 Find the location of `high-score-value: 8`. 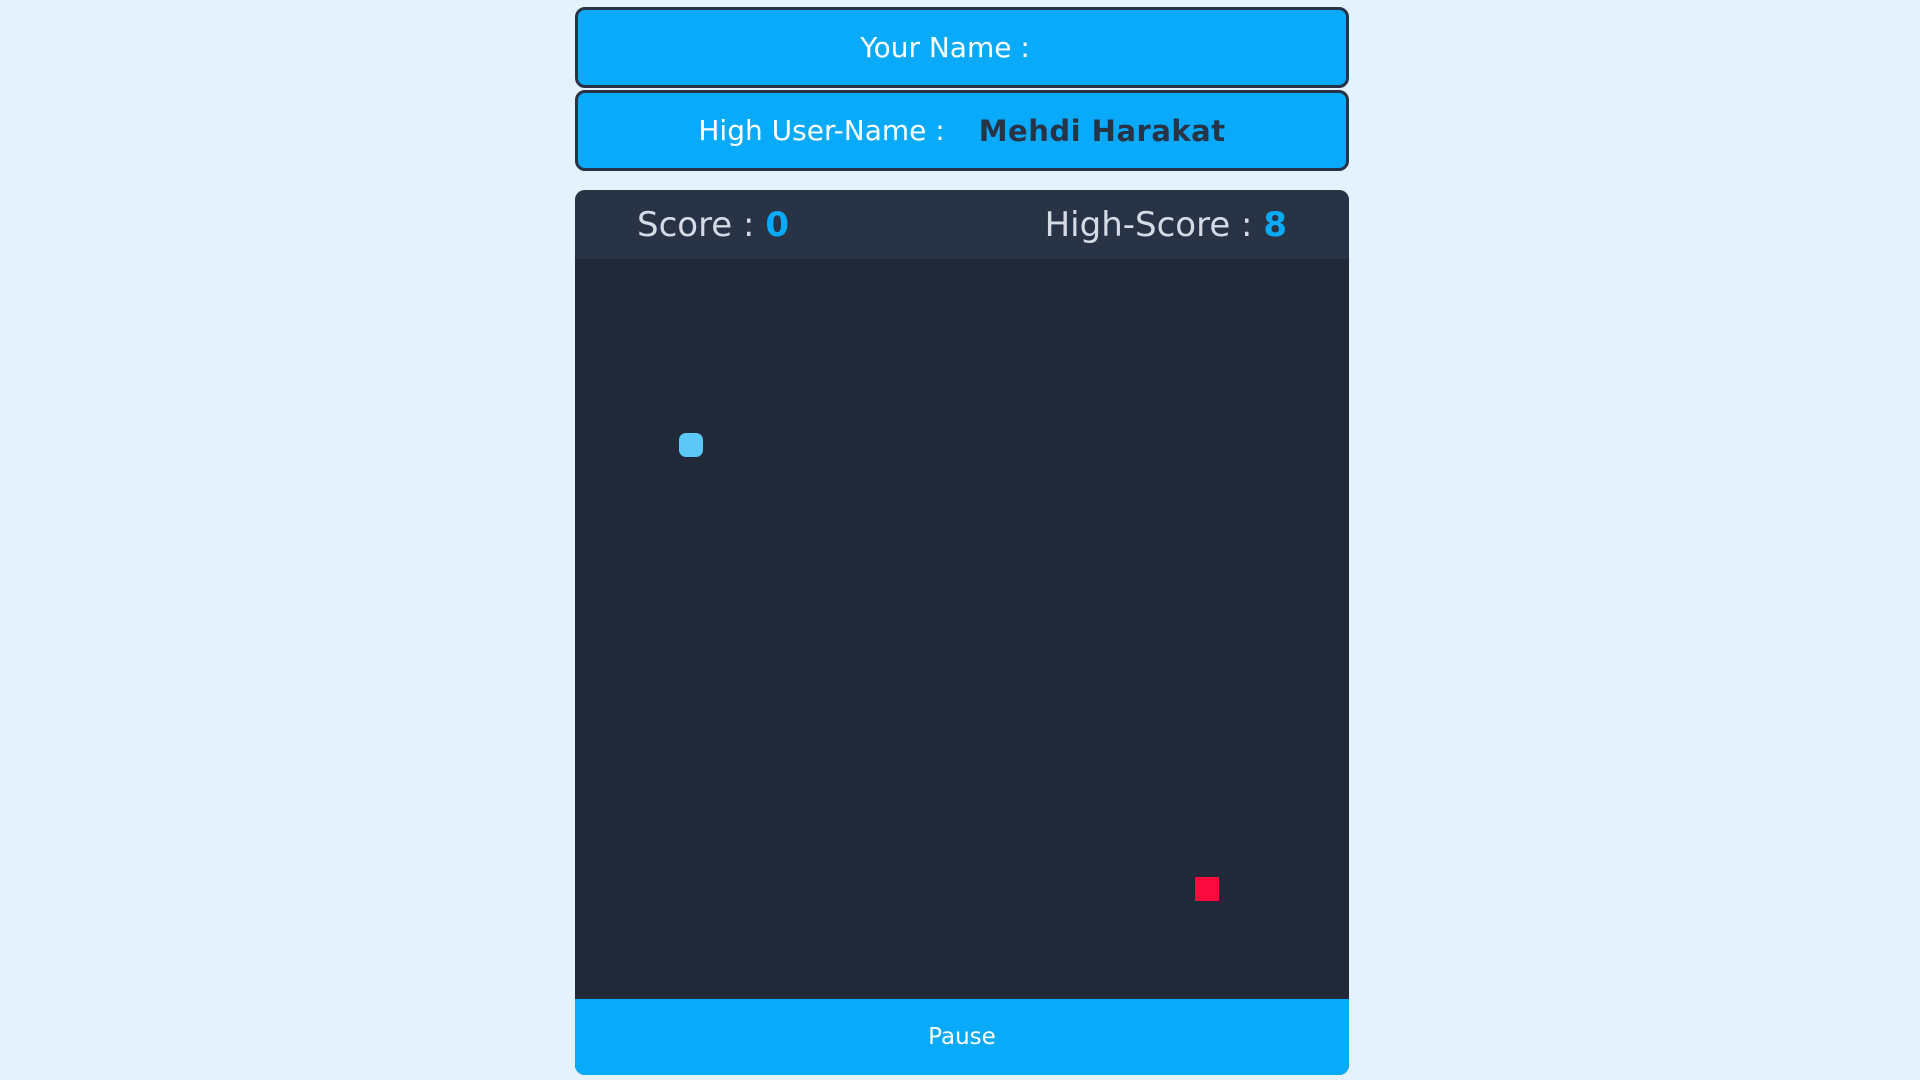

high-score-value: 8 is located at coordinates (1275, 224).